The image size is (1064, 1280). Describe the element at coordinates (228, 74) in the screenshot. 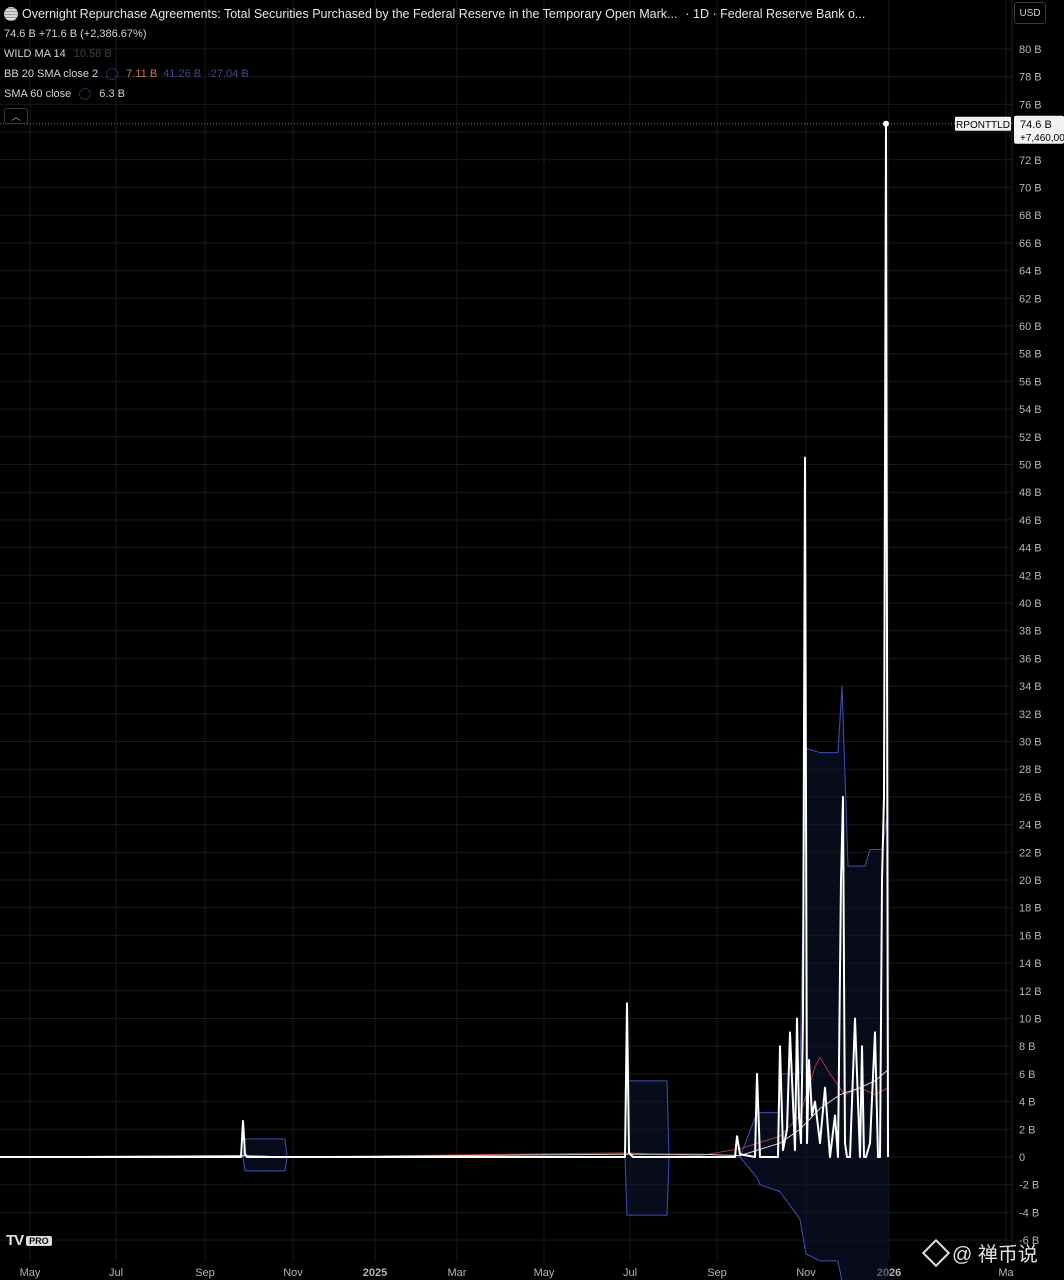

I see `indicator-value-lower: -27.04 B` at that location.